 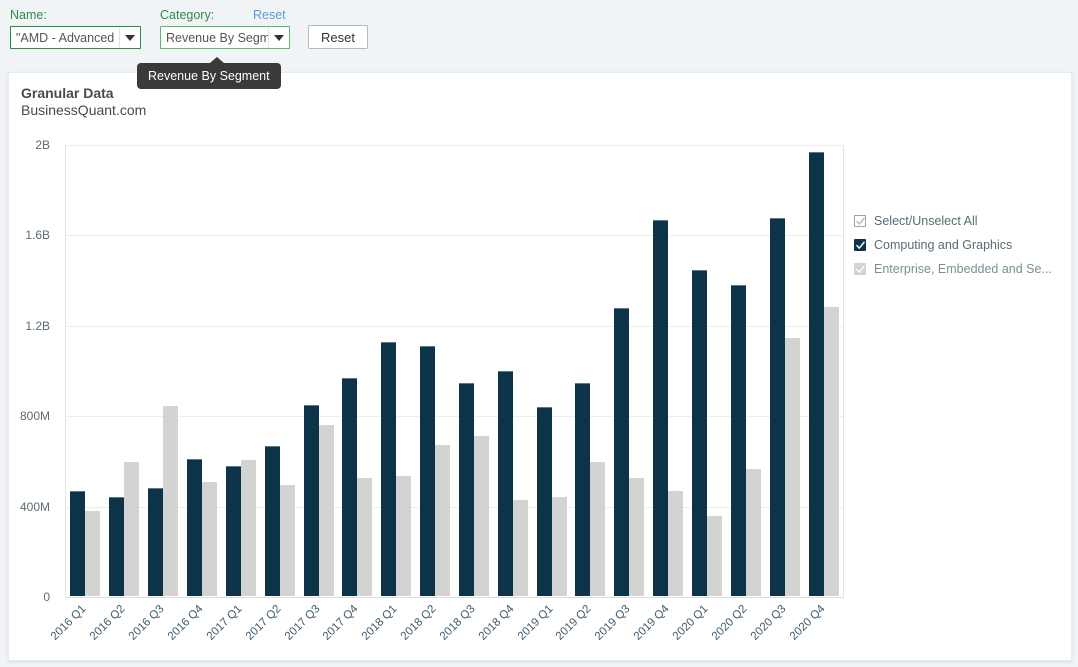 What do you see at coordinates (209, 73) in the screenshot?
I see `category-tooltip: Revenue By Segment` at bounding box center [209, 73].